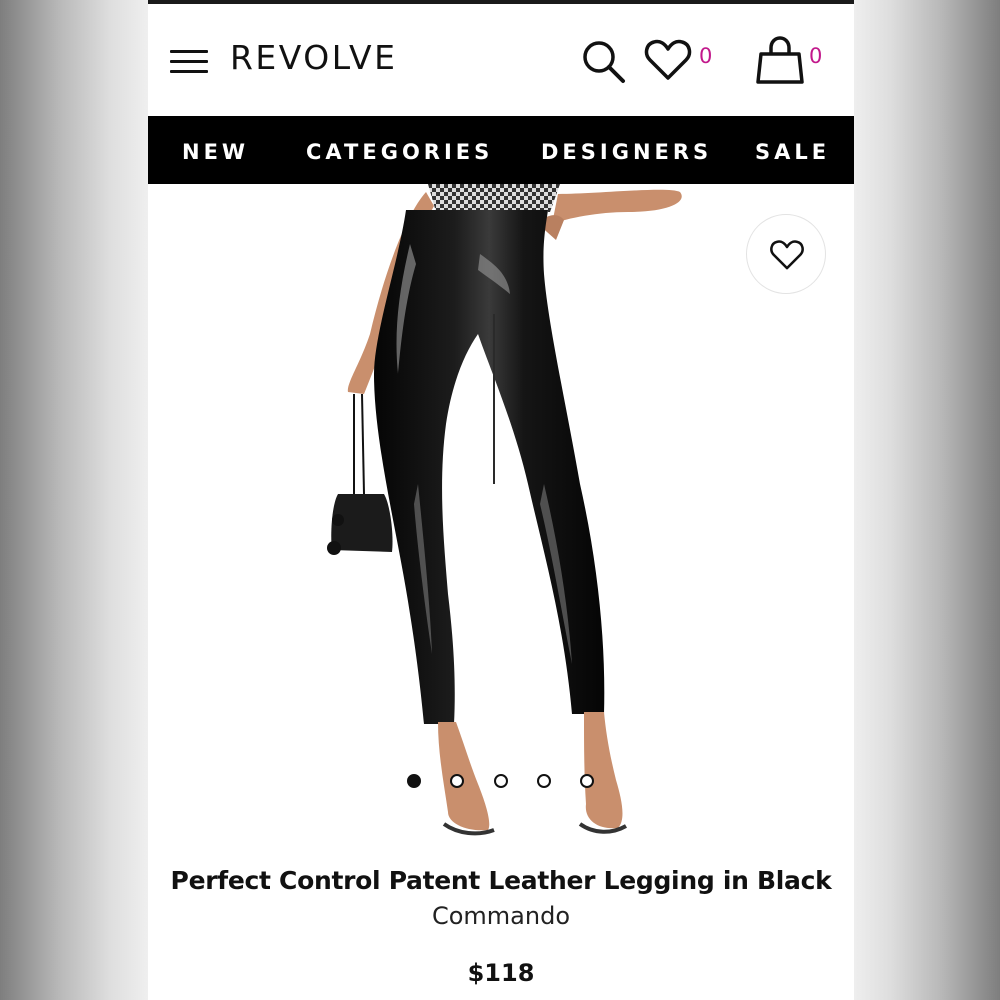 The width and height of the screenshot is (1000, 1000). I want to click on nav-new: NEW, so click(215, 152).